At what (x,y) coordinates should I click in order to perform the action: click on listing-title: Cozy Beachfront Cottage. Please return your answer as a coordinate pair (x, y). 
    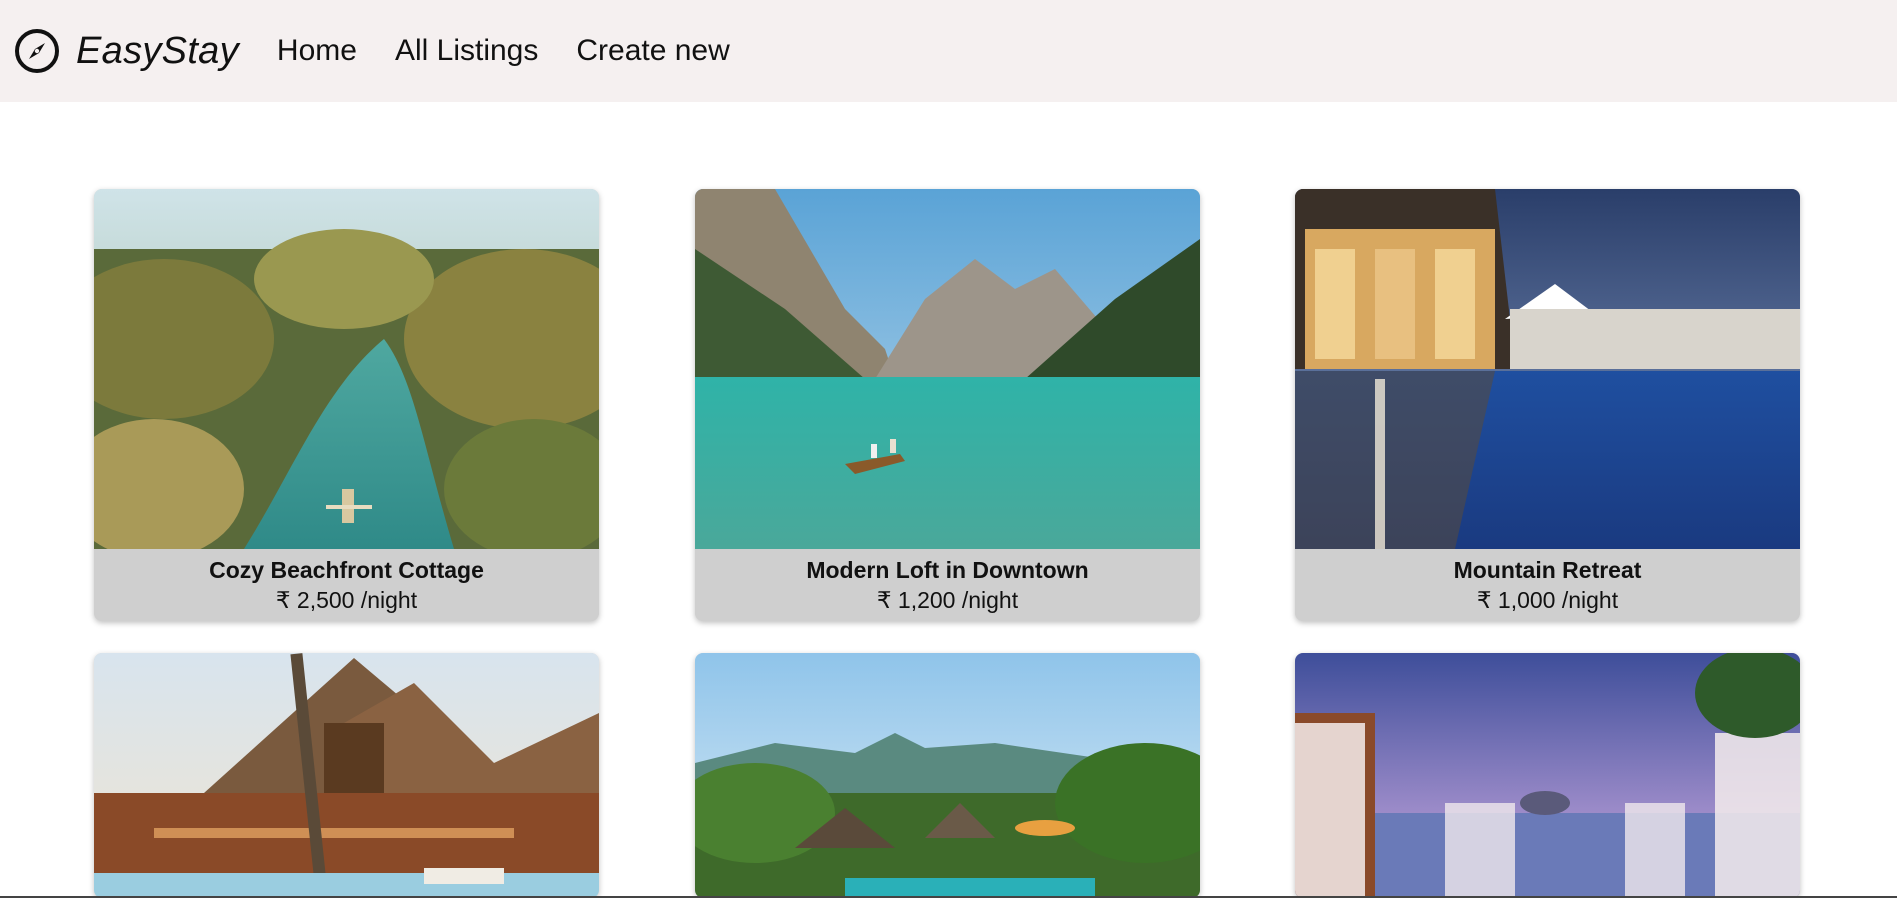
    Looking at the image, I should click on (346, 570).